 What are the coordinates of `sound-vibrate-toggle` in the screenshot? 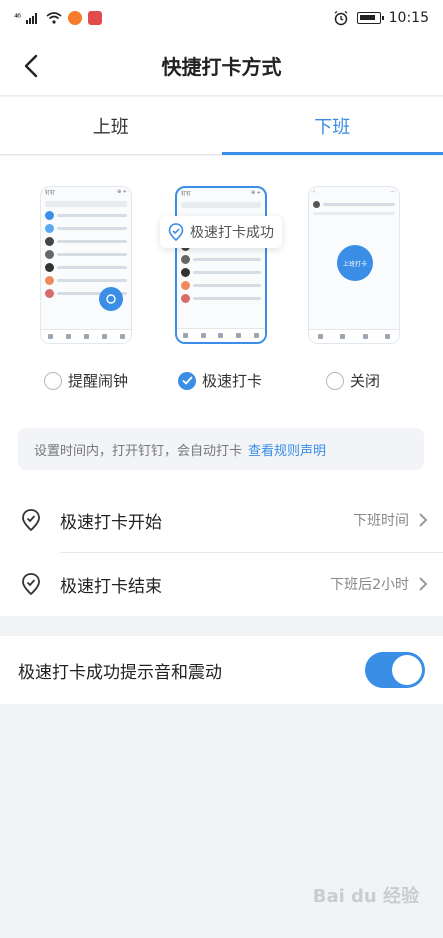 It's located at (395, 670).